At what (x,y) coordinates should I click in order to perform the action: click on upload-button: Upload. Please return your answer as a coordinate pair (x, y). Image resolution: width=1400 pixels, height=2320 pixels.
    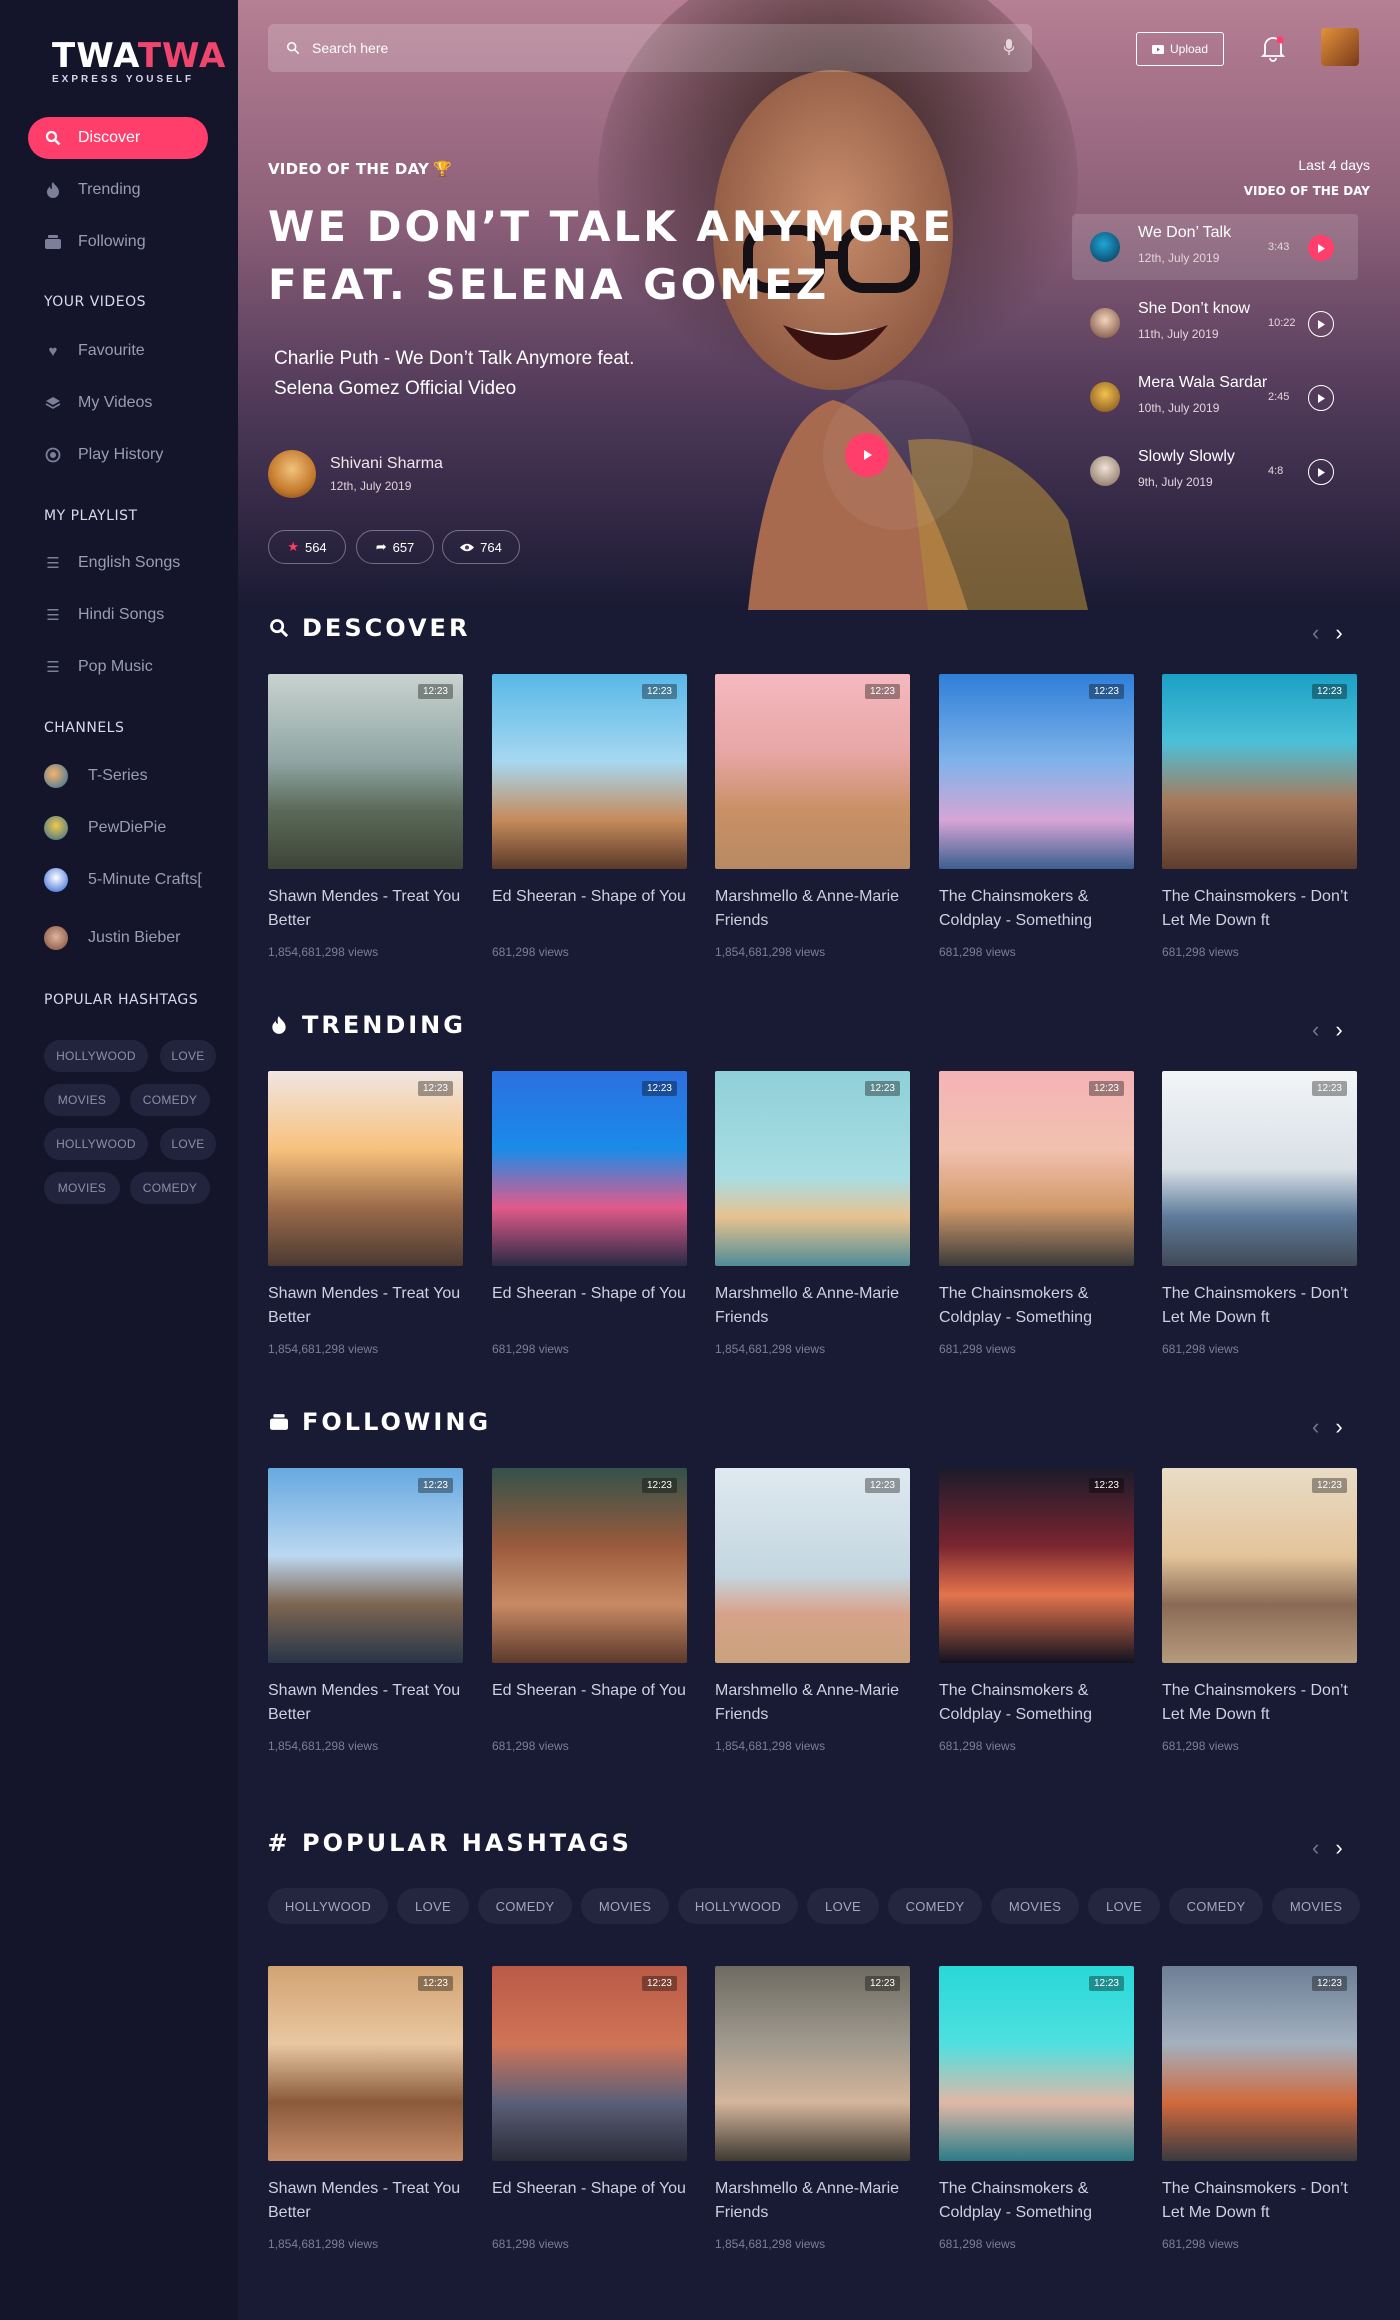
    Looking at the image, I should click on (1180, 49).